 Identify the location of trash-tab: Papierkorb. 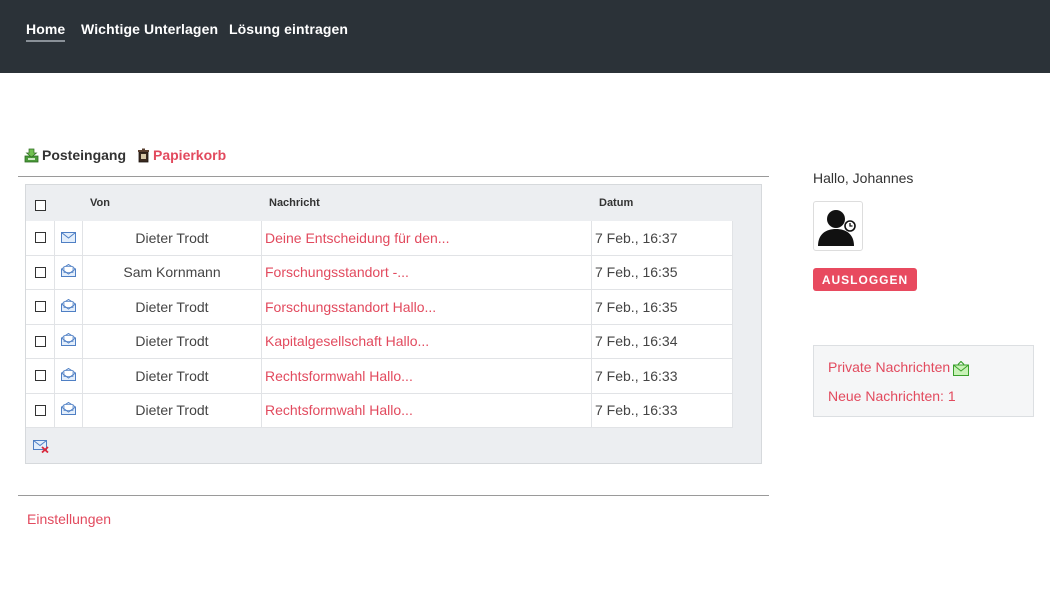
(181, 156).